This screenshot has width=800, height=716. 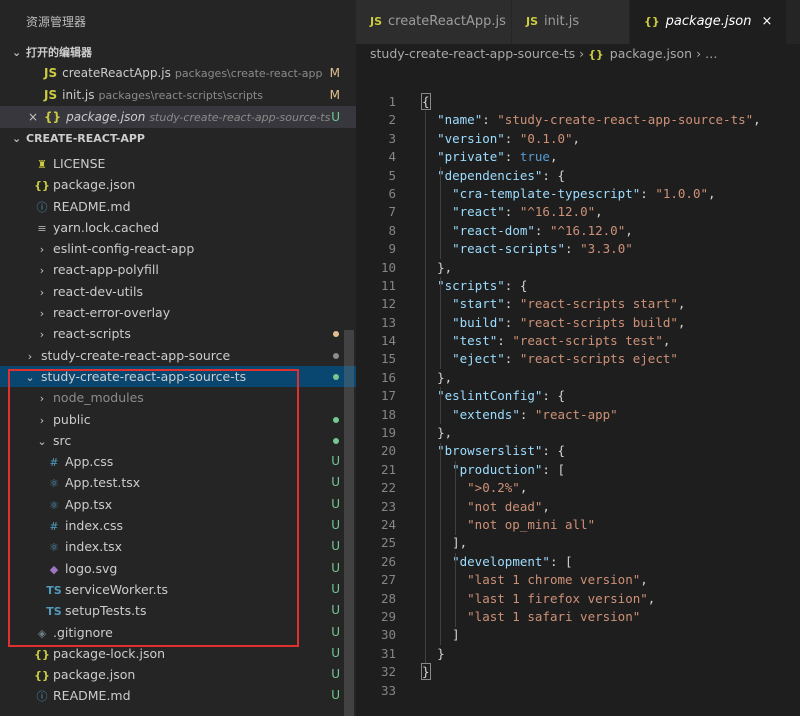 What do you see at coordinates (501, 175) in the screenshot?
I see `line-text: "dependencies": {` at bounding box center [501, 175].